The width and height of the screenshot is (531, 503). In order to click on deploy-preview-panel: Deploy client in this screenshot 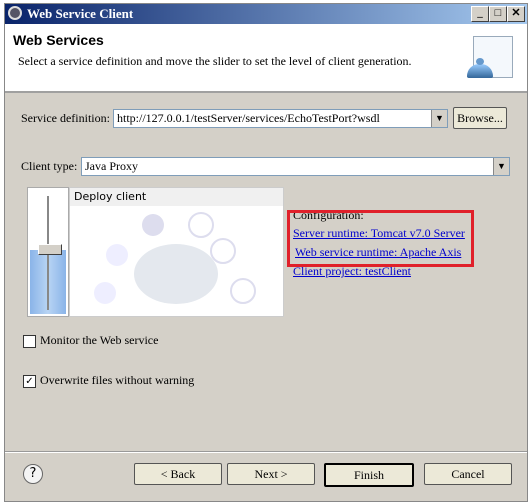, I will do `click(176, 252)`.